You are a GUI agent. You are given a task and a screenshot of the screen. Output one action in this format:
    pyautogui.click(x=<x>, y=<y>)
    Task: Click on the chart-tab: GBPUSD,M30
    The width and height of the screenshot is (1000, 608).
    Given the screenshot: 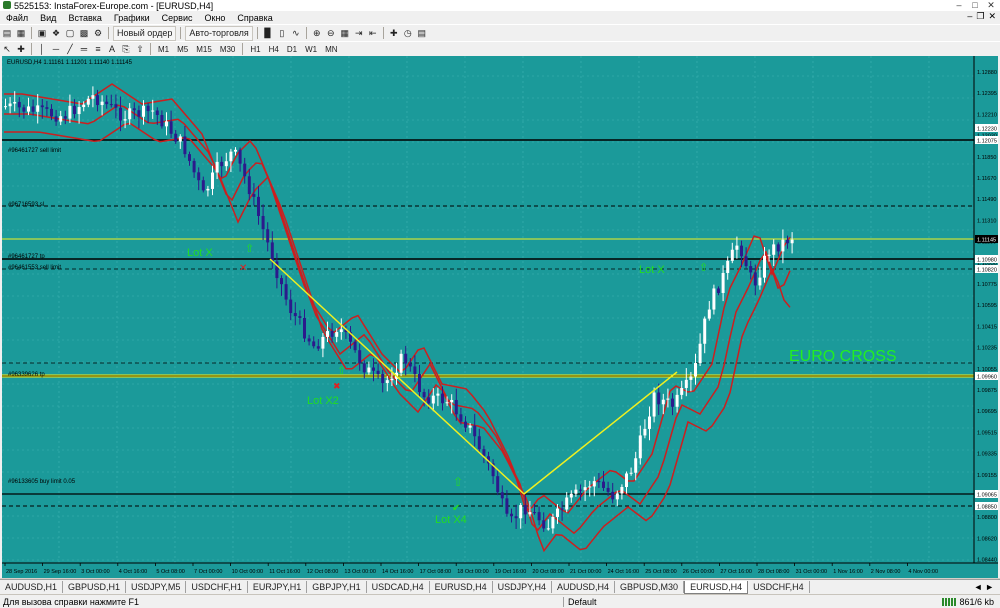 What is the action you would take?
    pyautogui.click(x=650, y=587)
    